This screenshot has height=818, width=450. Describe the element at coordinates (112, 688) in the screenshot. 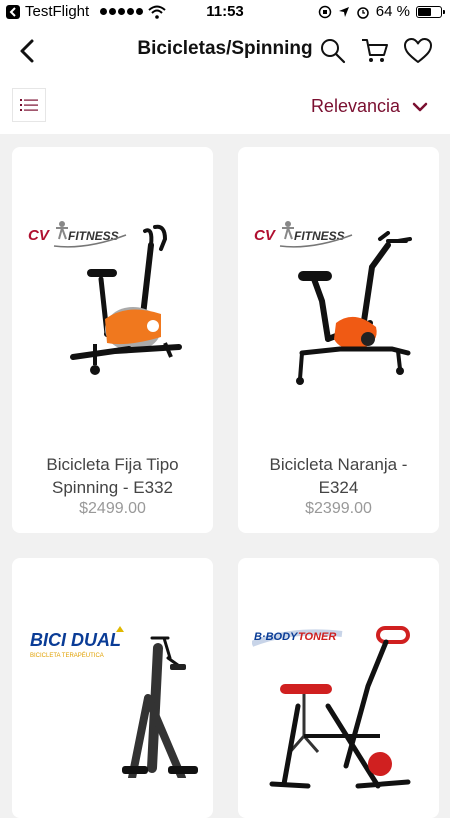

I see `product-card: BICI DUAL BICICLETA TERAPÉUTICA` at that location.